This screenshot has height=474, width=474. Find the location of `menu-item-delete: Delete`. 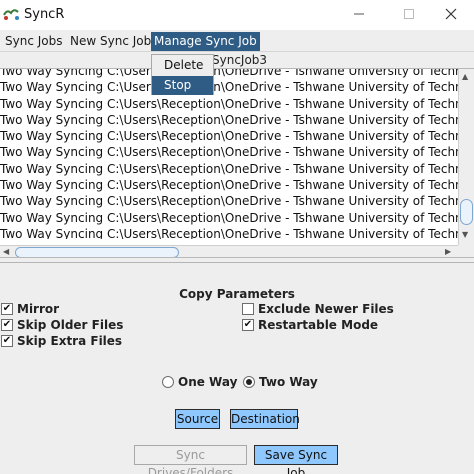

menu-item-delete: Delete is located at coordinates (182, 65).